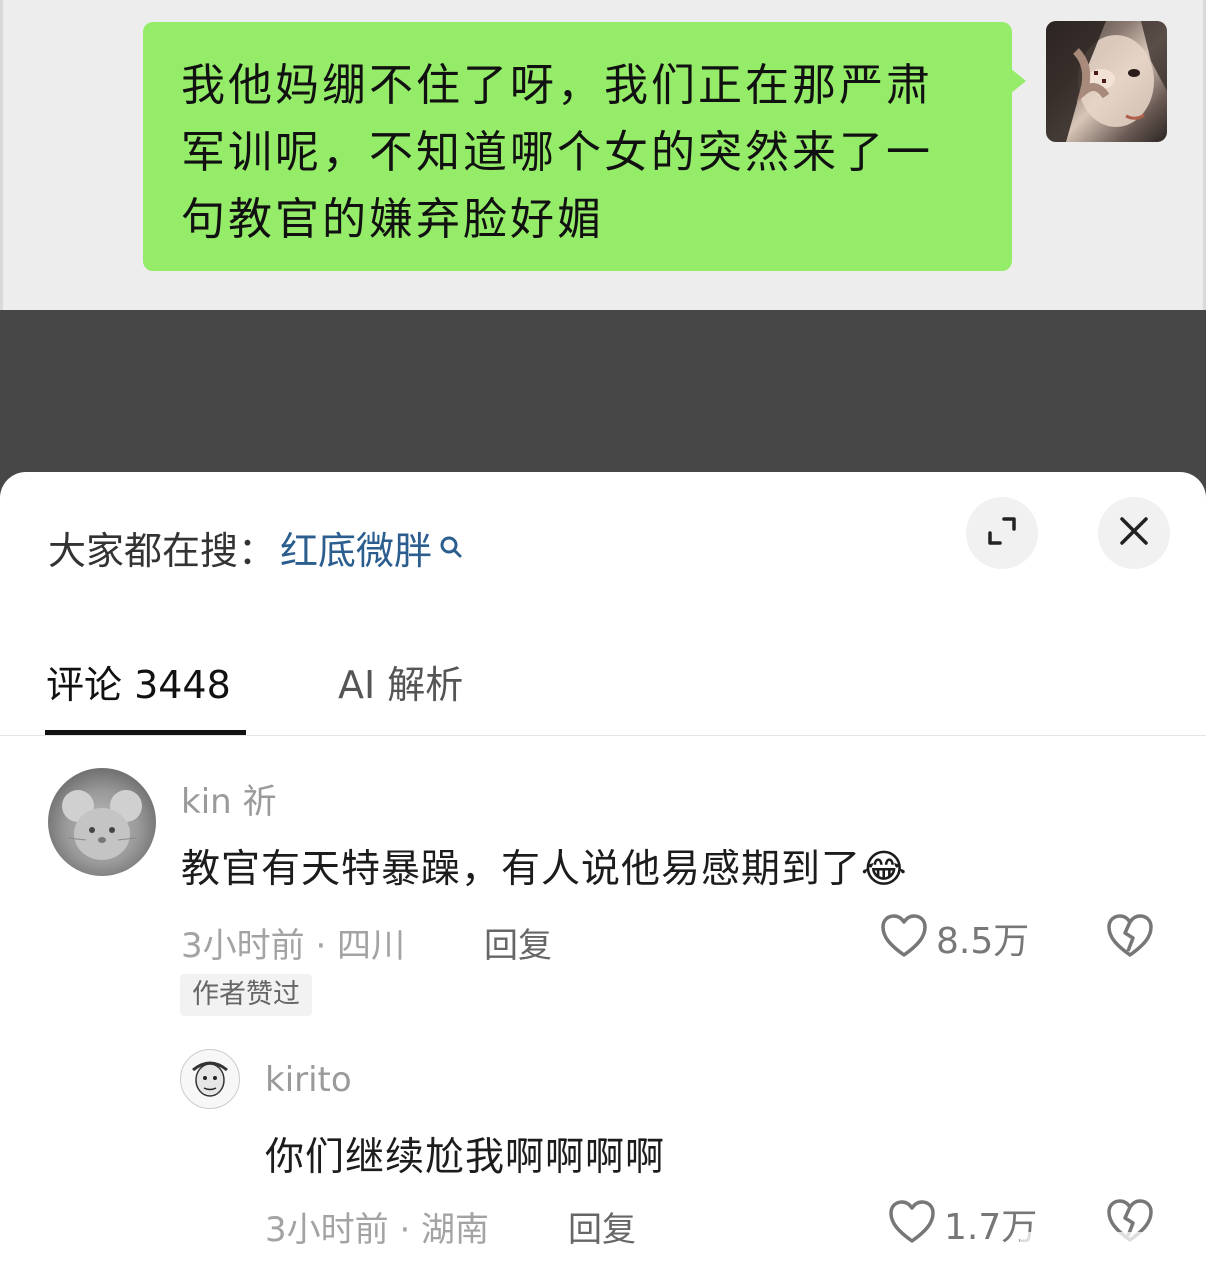 This screenshot has height=1275, width=1206. What do you see at coordinates (293, 946) in the screenshot?
I see `comment-time-location: 3小时前 · 四川` at bounding box center [293, 946].